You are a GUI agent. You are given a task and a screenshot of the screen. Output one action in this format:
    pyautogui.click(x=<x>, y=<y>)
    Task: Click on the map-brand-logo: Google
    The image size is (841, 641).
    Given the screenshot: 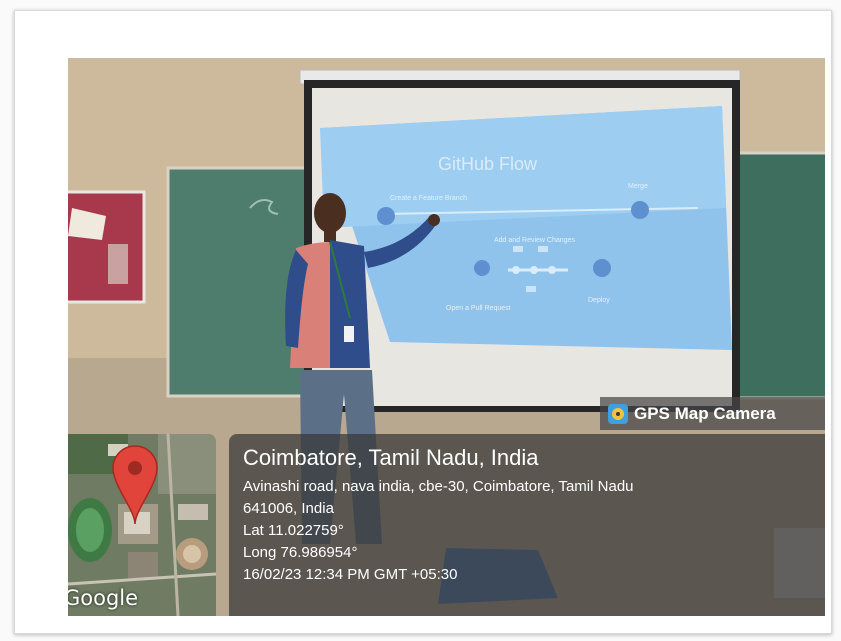 What is the action you would take?
    pyautogui.click(x=103, y=598)
    